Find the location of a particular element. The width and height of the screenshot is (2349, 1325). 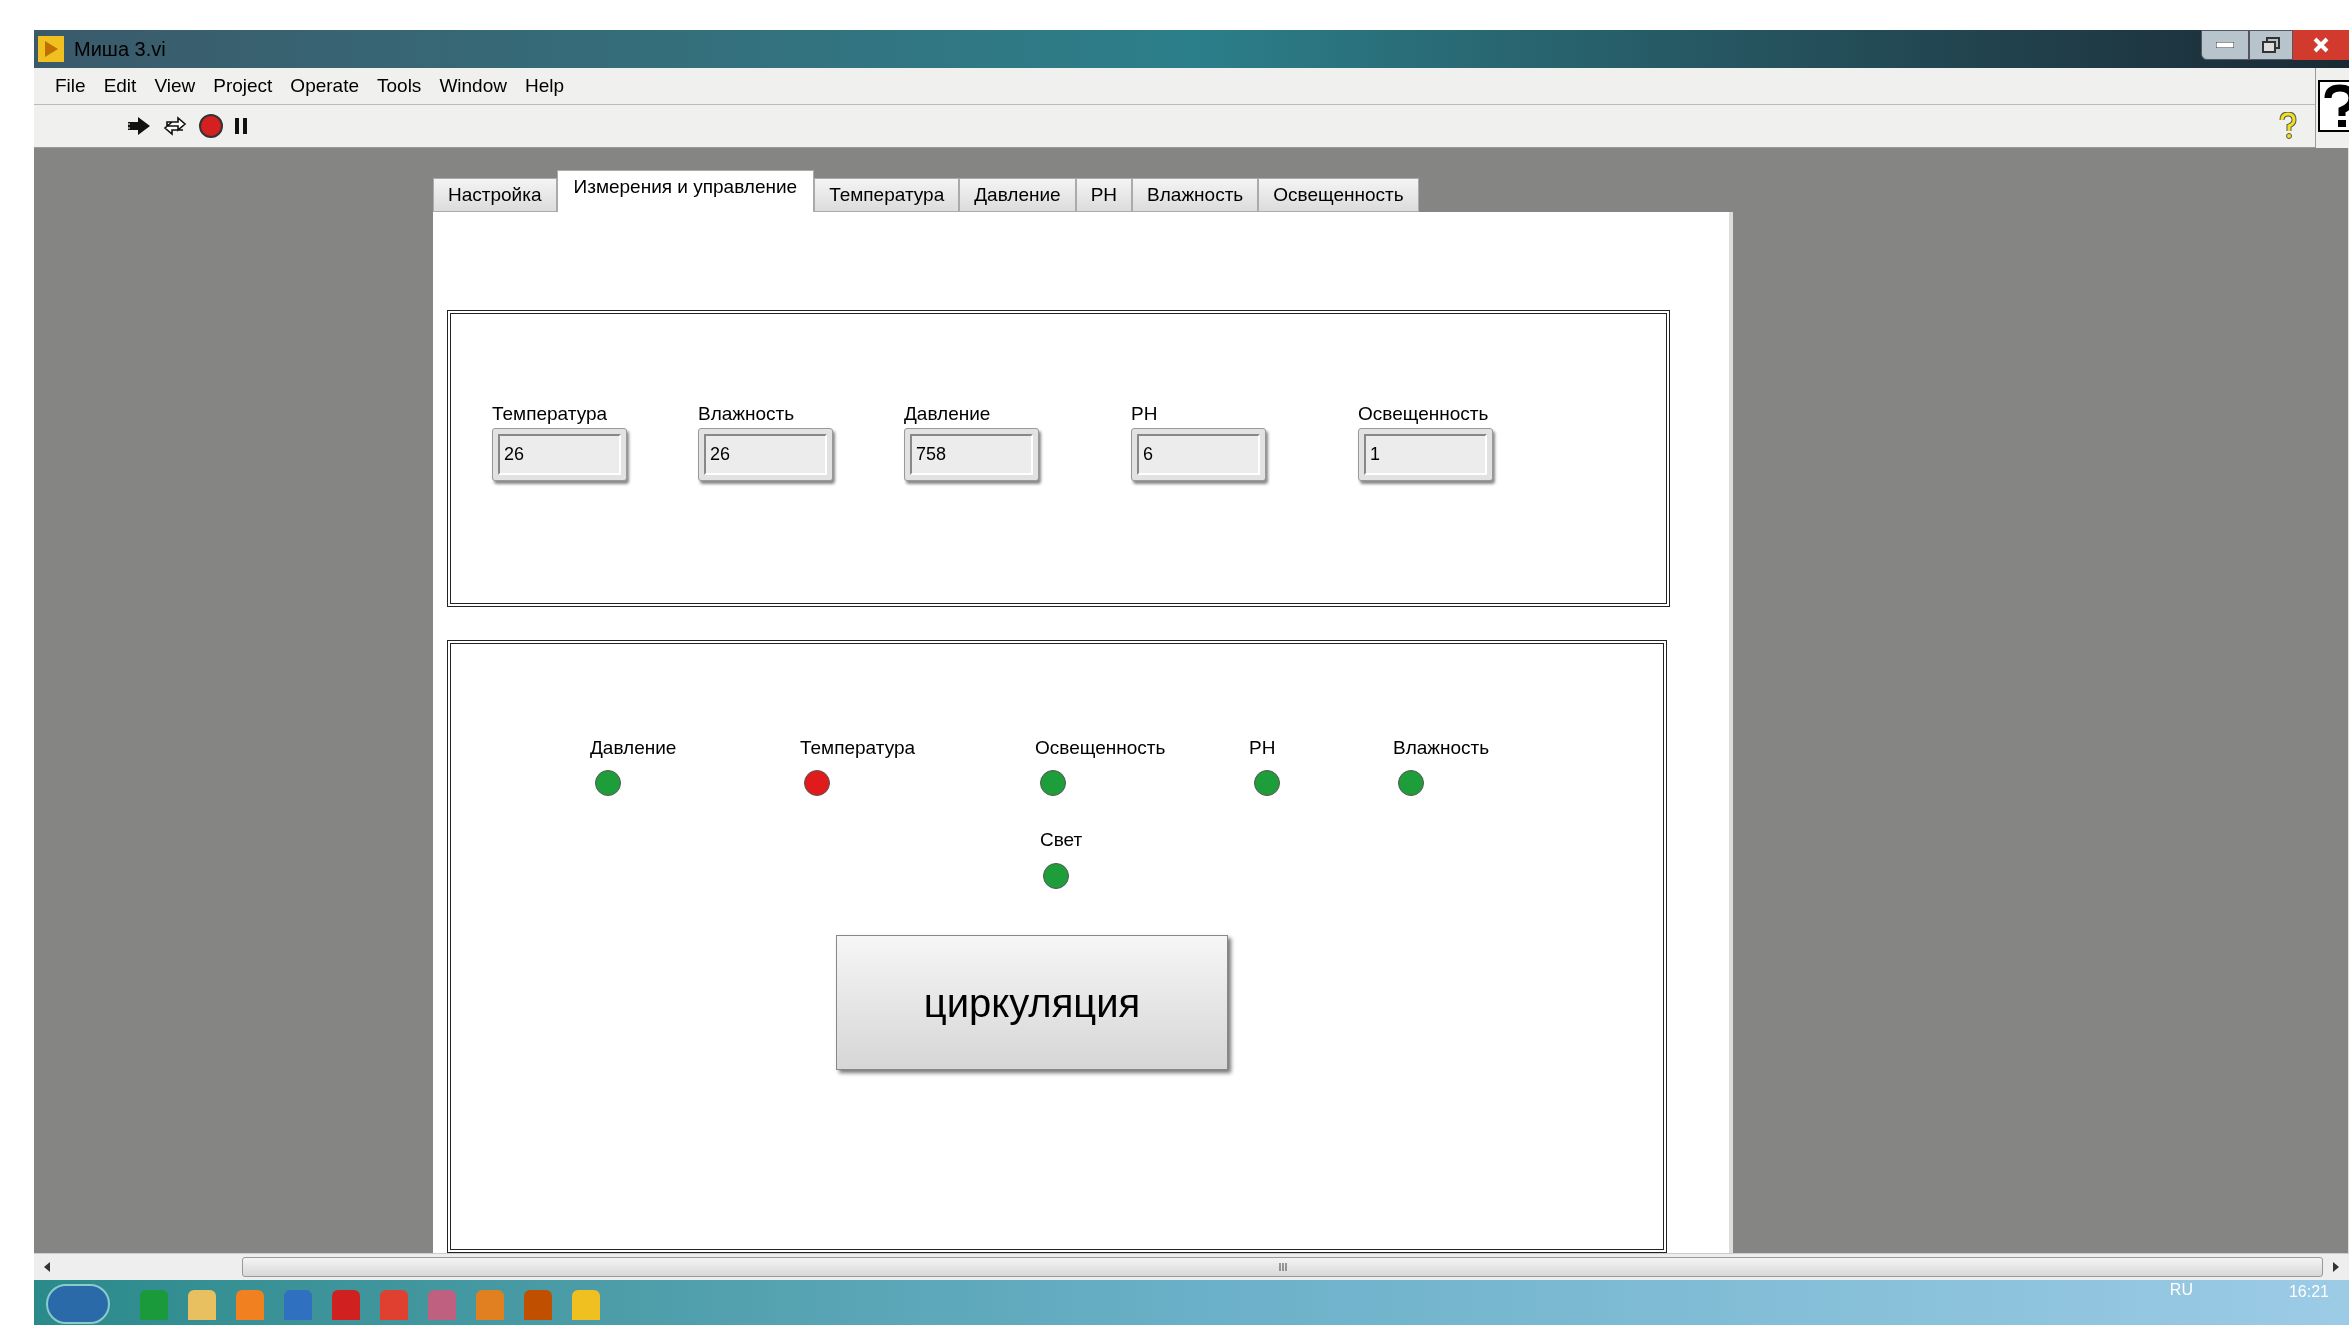

menu-item: File is located at coordinates (70, 86).